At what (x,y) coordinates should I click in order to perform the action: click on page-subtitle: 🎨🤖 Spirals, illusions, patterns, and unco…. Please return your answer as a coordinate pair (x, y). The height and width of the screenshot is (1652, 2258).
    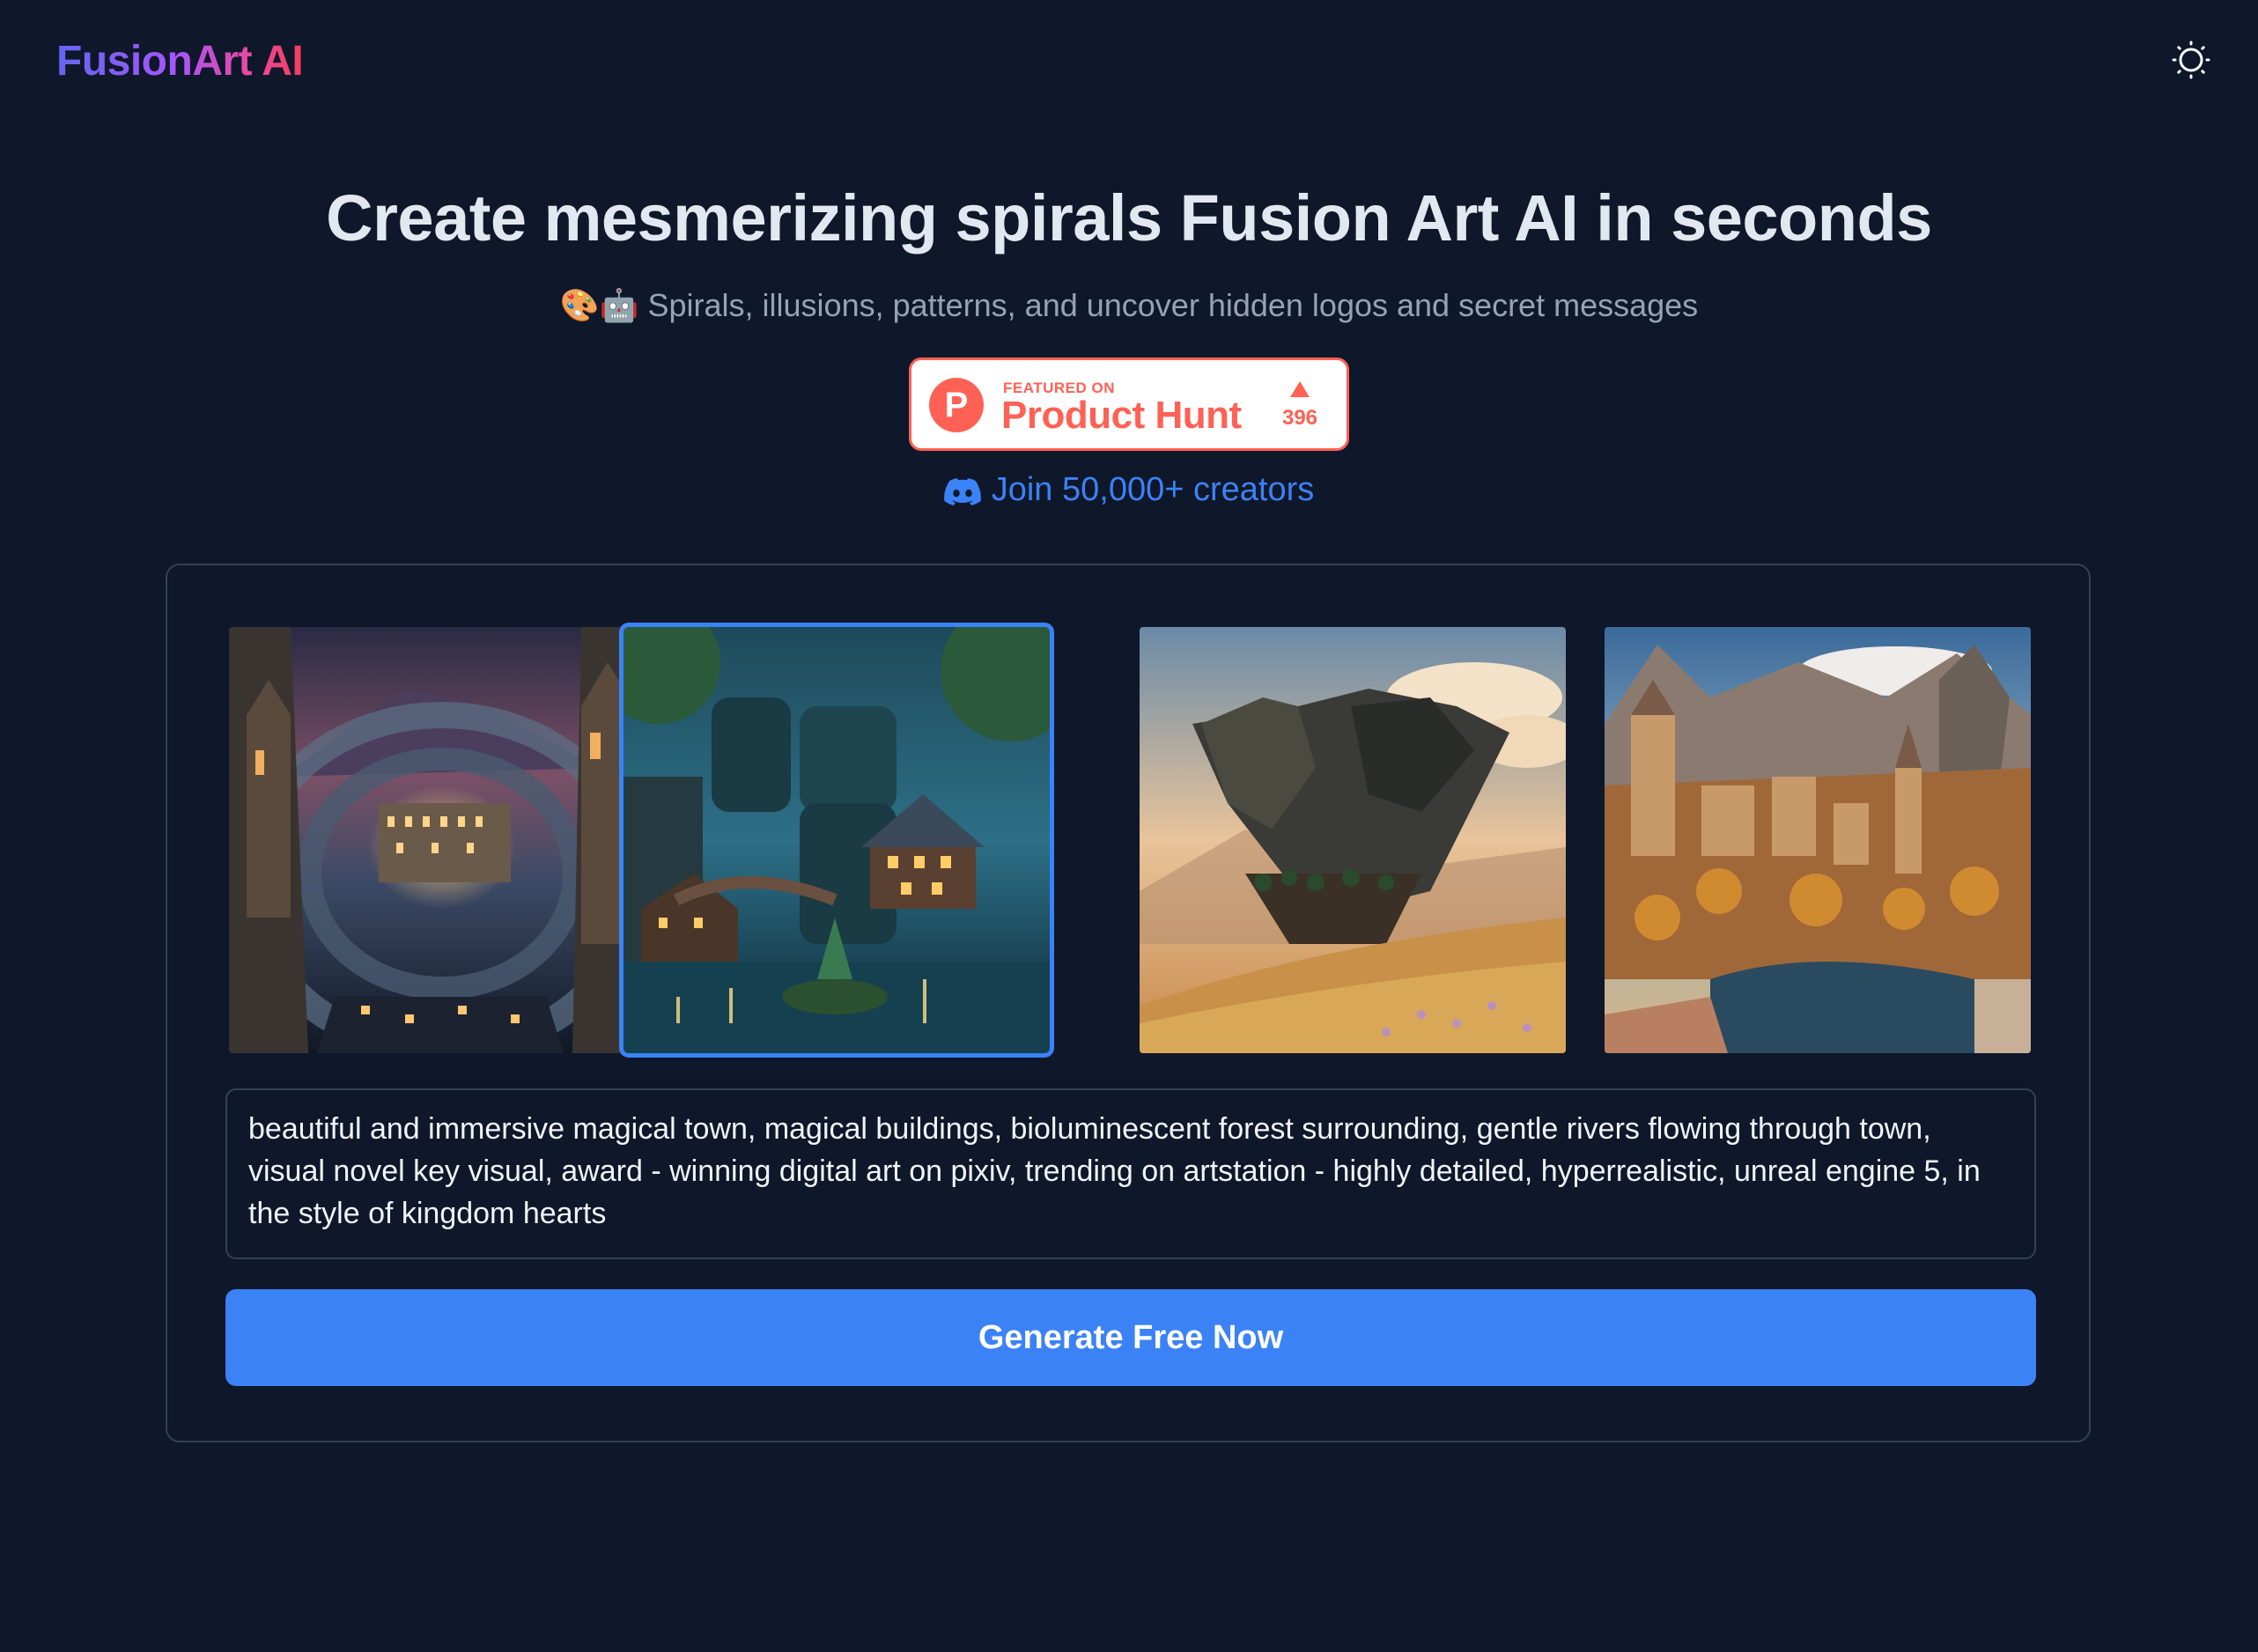
    Looking at the image, I should click on (1129, 306).